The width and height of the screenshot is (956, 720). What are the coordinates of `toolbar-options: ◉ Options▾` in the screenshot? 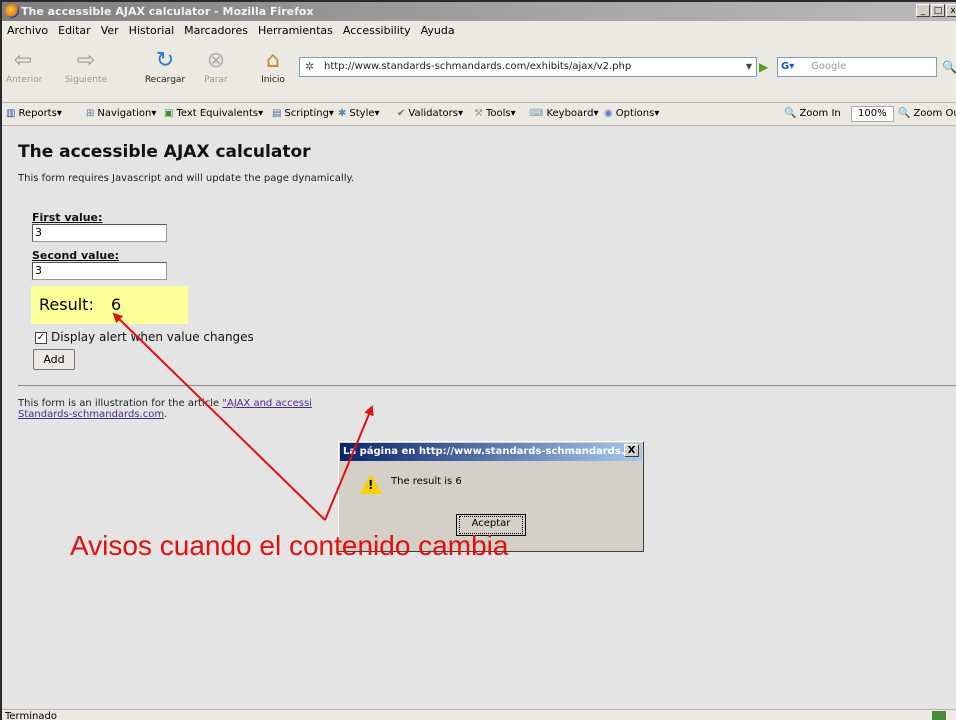 It's located at (631, 114).